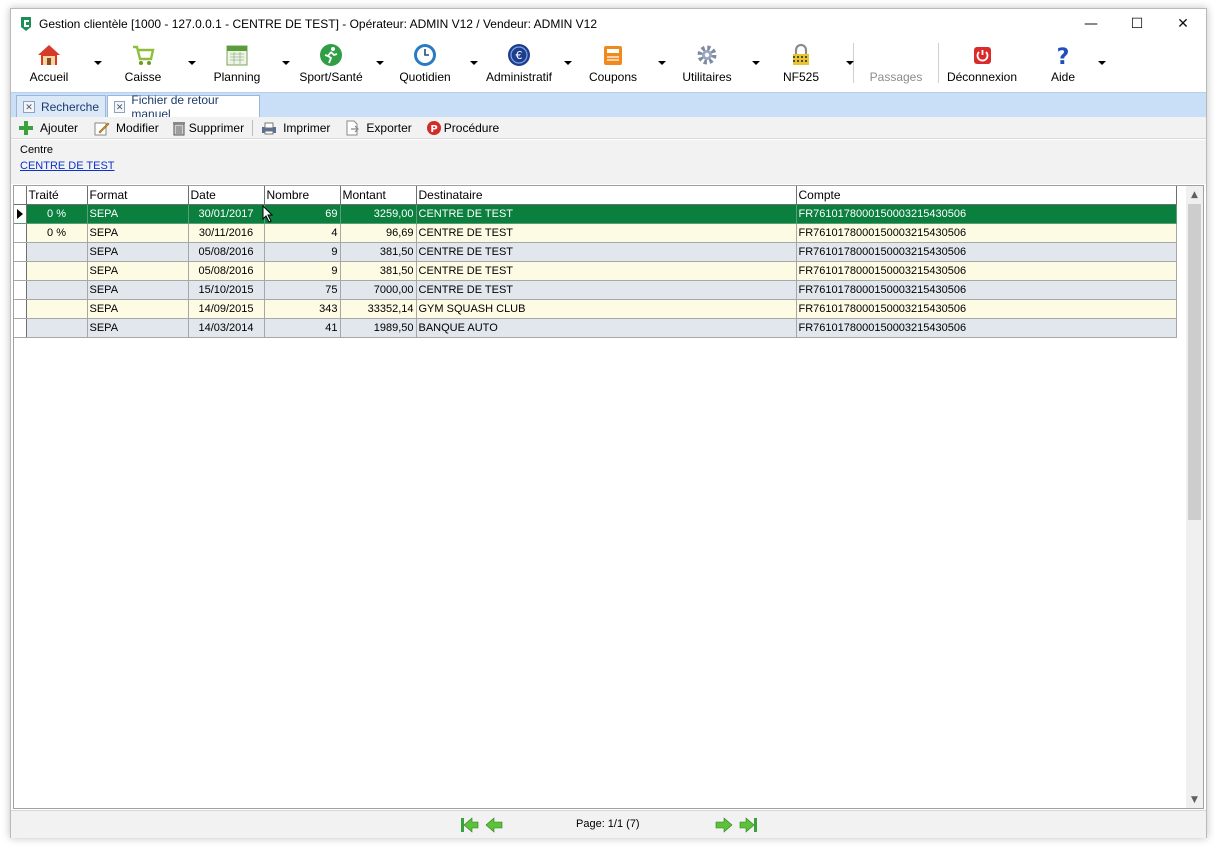  What do you see at coordinates (1183, 24) in the screenshot?
I see `close-button: ✕` at bounding box center [1183, 24].